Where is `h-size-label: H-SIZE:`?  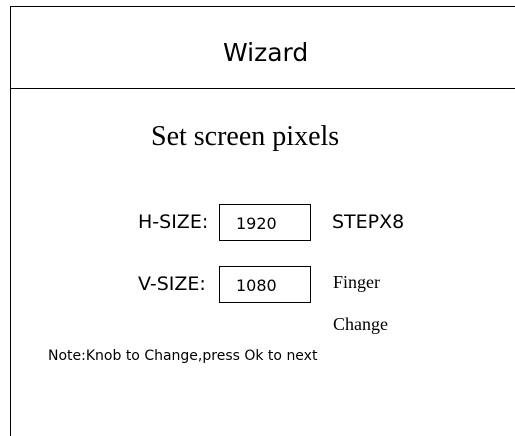
h-size-label: H-SIZE: is located at coordinates (173, 222).